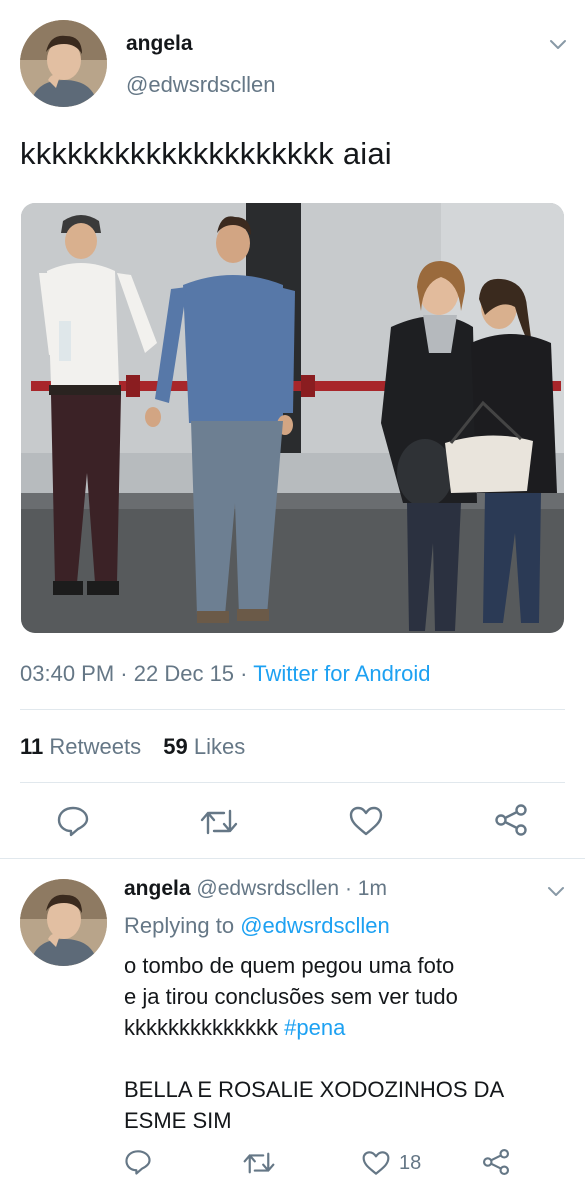 The width and height of the screenshot is (585, 1200). Describe the element at coordinates (556, 893) in the screenshot. I see `reply-menu-chevron-icon` at that location.